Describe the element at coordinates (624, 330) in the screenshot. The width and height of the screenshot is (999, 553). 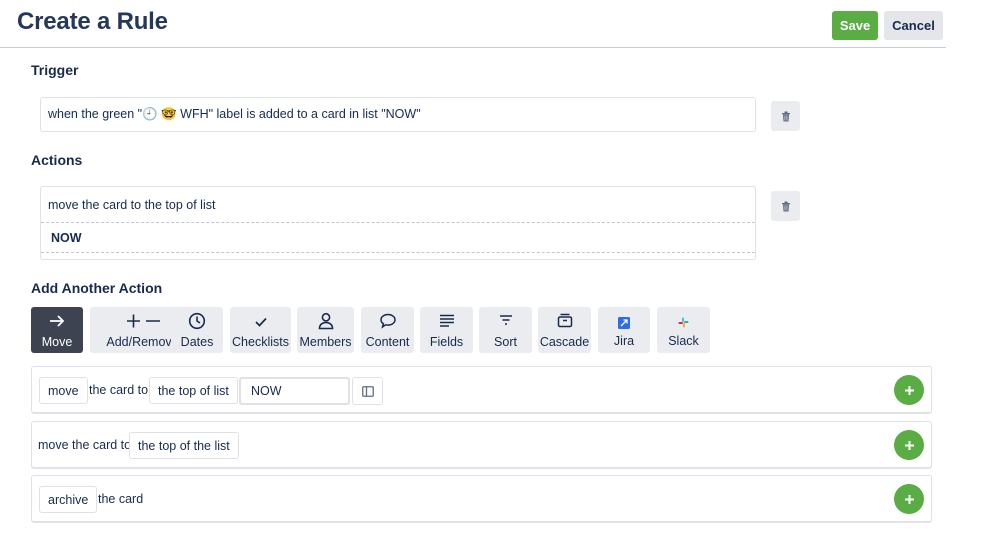
I see `tab-jira: Jira` at that location.